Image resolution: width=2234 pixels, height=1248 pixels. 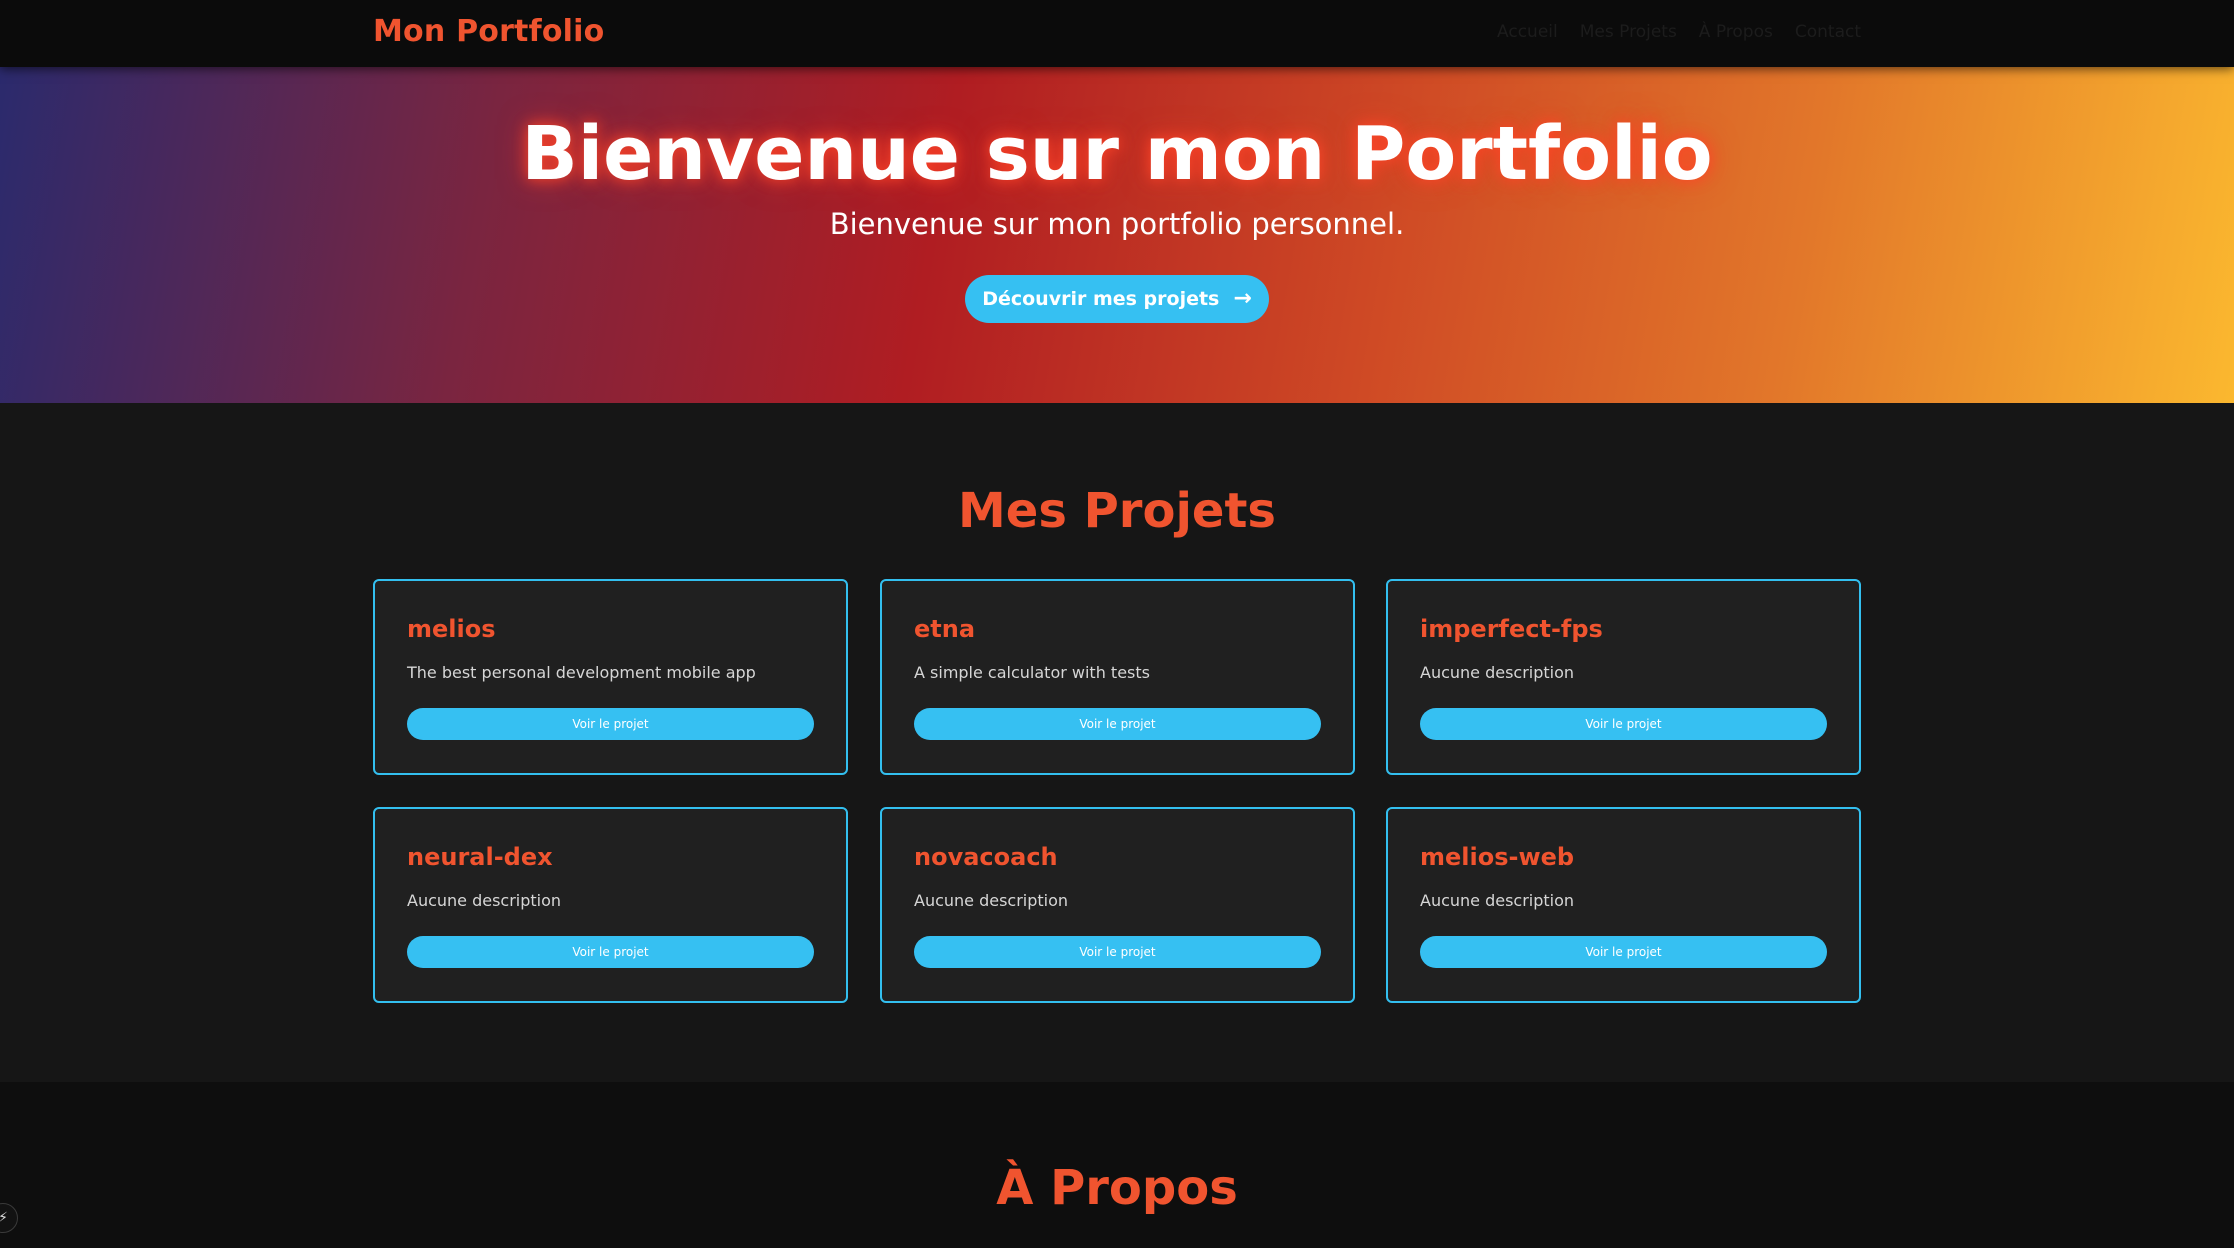 I want to click on hero-subtitle: Bienvenue sur mon portfolio personnel., so click(x=1117, y=224).